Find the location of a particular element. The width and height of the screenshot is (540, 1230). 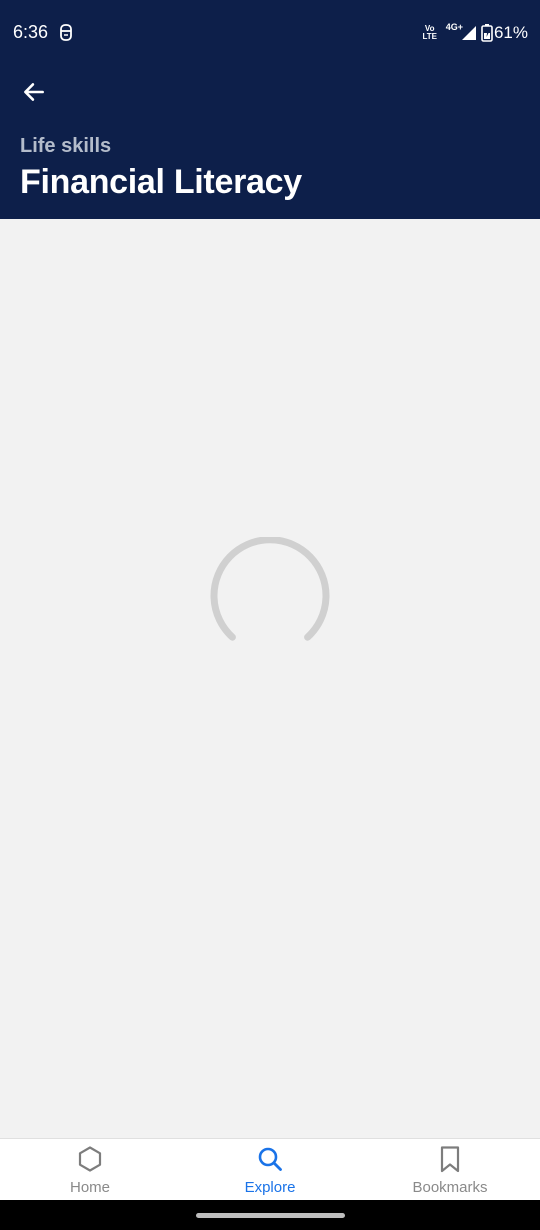

home-gesture-handle is located at coordinates (270, 1215).